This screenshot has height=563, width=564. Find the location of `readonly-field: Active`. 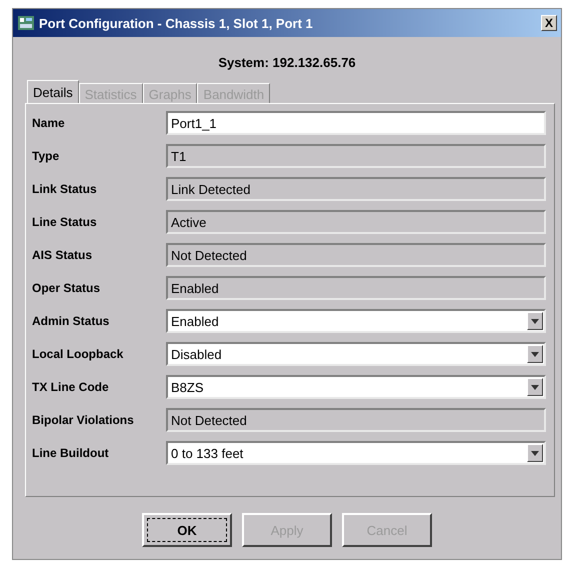

readonly-field: Active is located at coordinates (356, 222).